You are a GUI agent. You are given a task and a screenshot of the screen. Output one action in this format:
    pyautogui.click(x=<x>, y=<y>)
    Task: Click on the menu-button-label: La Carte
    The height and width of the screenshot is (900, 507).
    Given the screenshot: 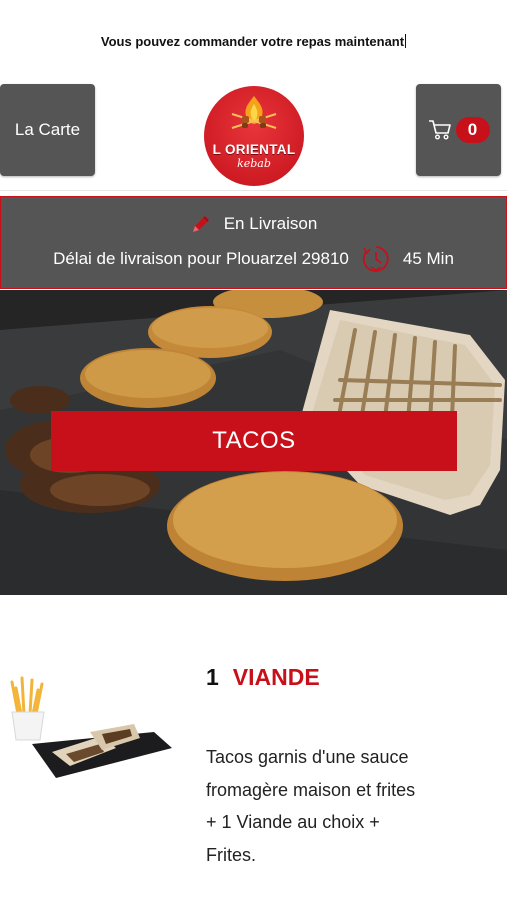 What is the action you would take?
    pyautogui.click(x=47, y=129)
    